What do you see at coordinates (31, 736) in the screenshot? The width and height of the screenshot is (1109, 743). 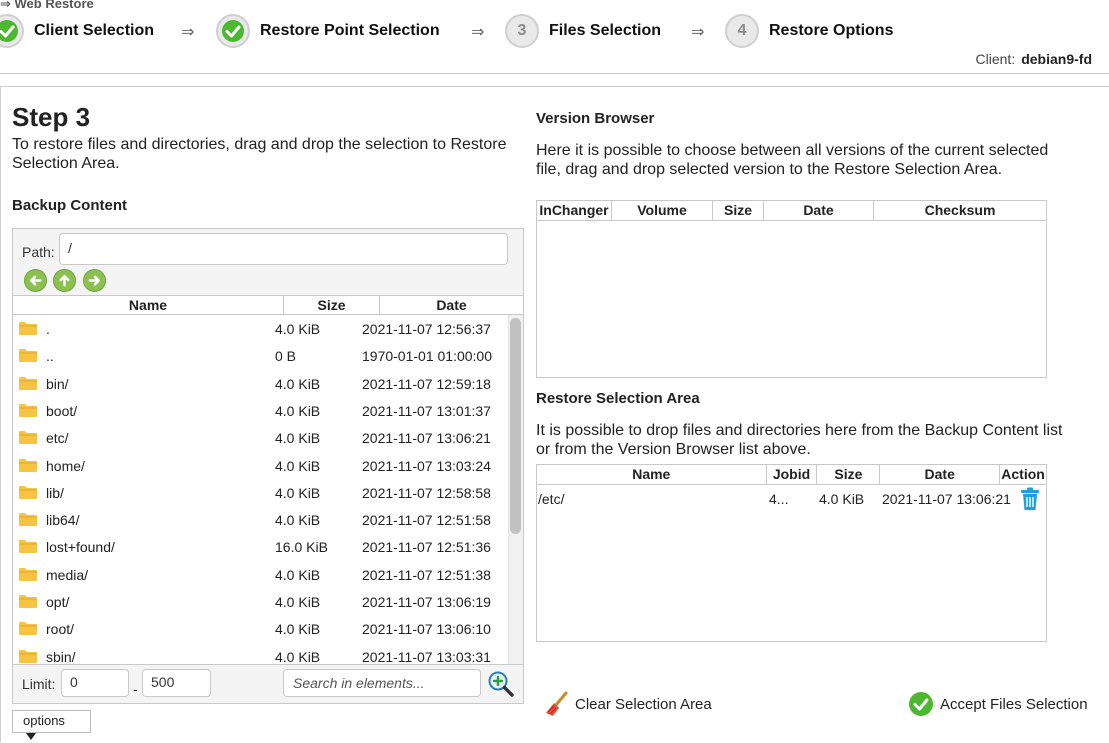 I see `caret-down-icon` at bounding box center [31, 736].